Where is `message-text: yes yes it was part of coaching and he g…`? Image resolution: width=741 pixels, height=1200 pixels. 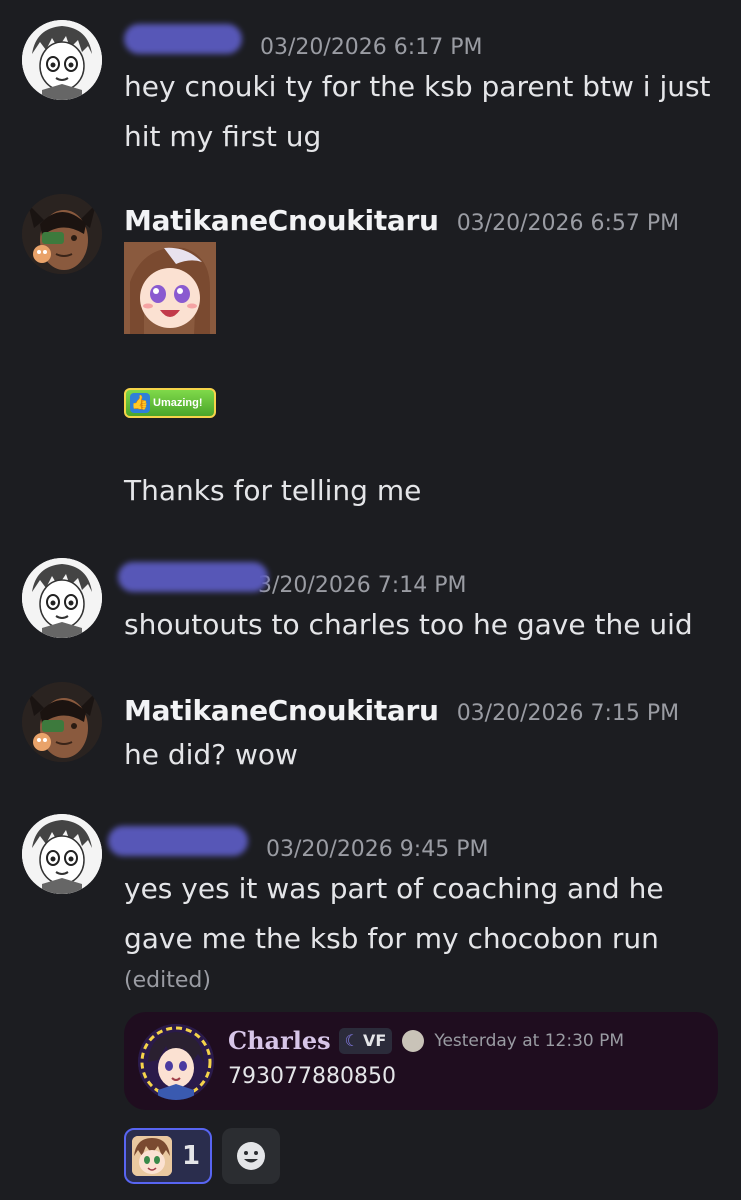
message-text: yes yes it was part of coaching and he g… is located at coordinates (424, 914).